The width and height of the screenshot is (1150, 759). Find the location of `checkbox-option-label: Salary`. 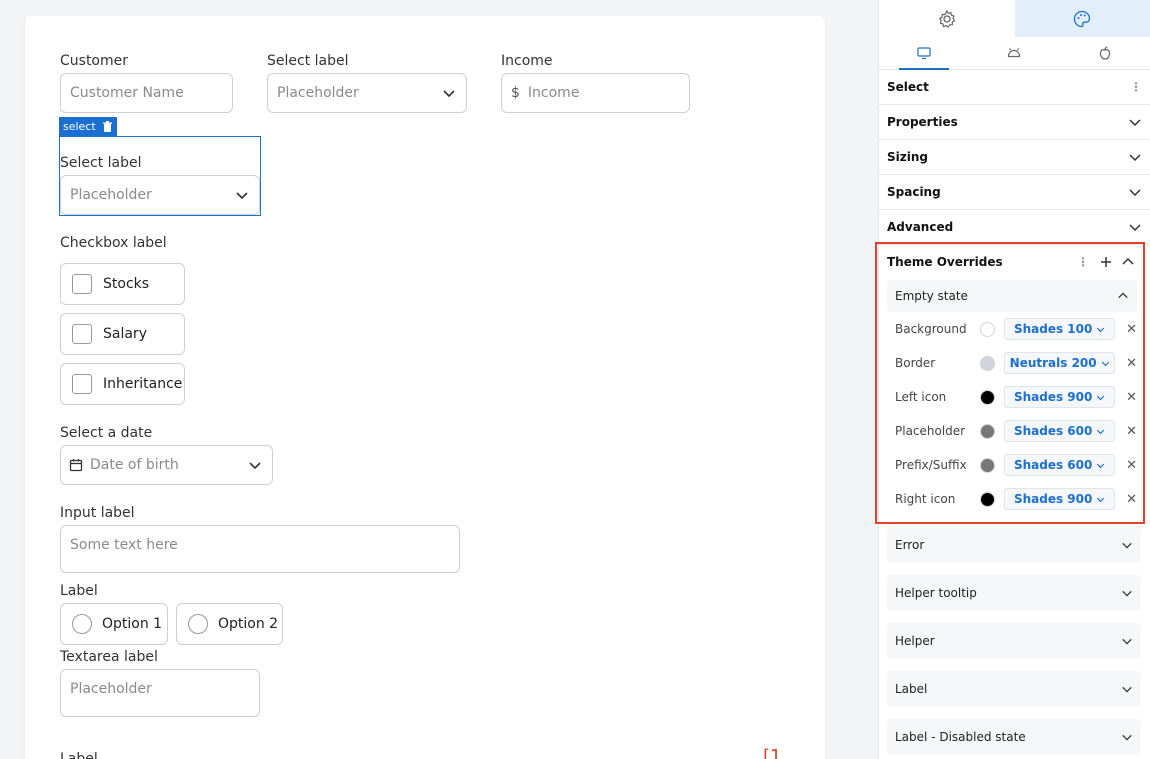

checkbox-option-label: Salary is located at coordinates (125, 334).